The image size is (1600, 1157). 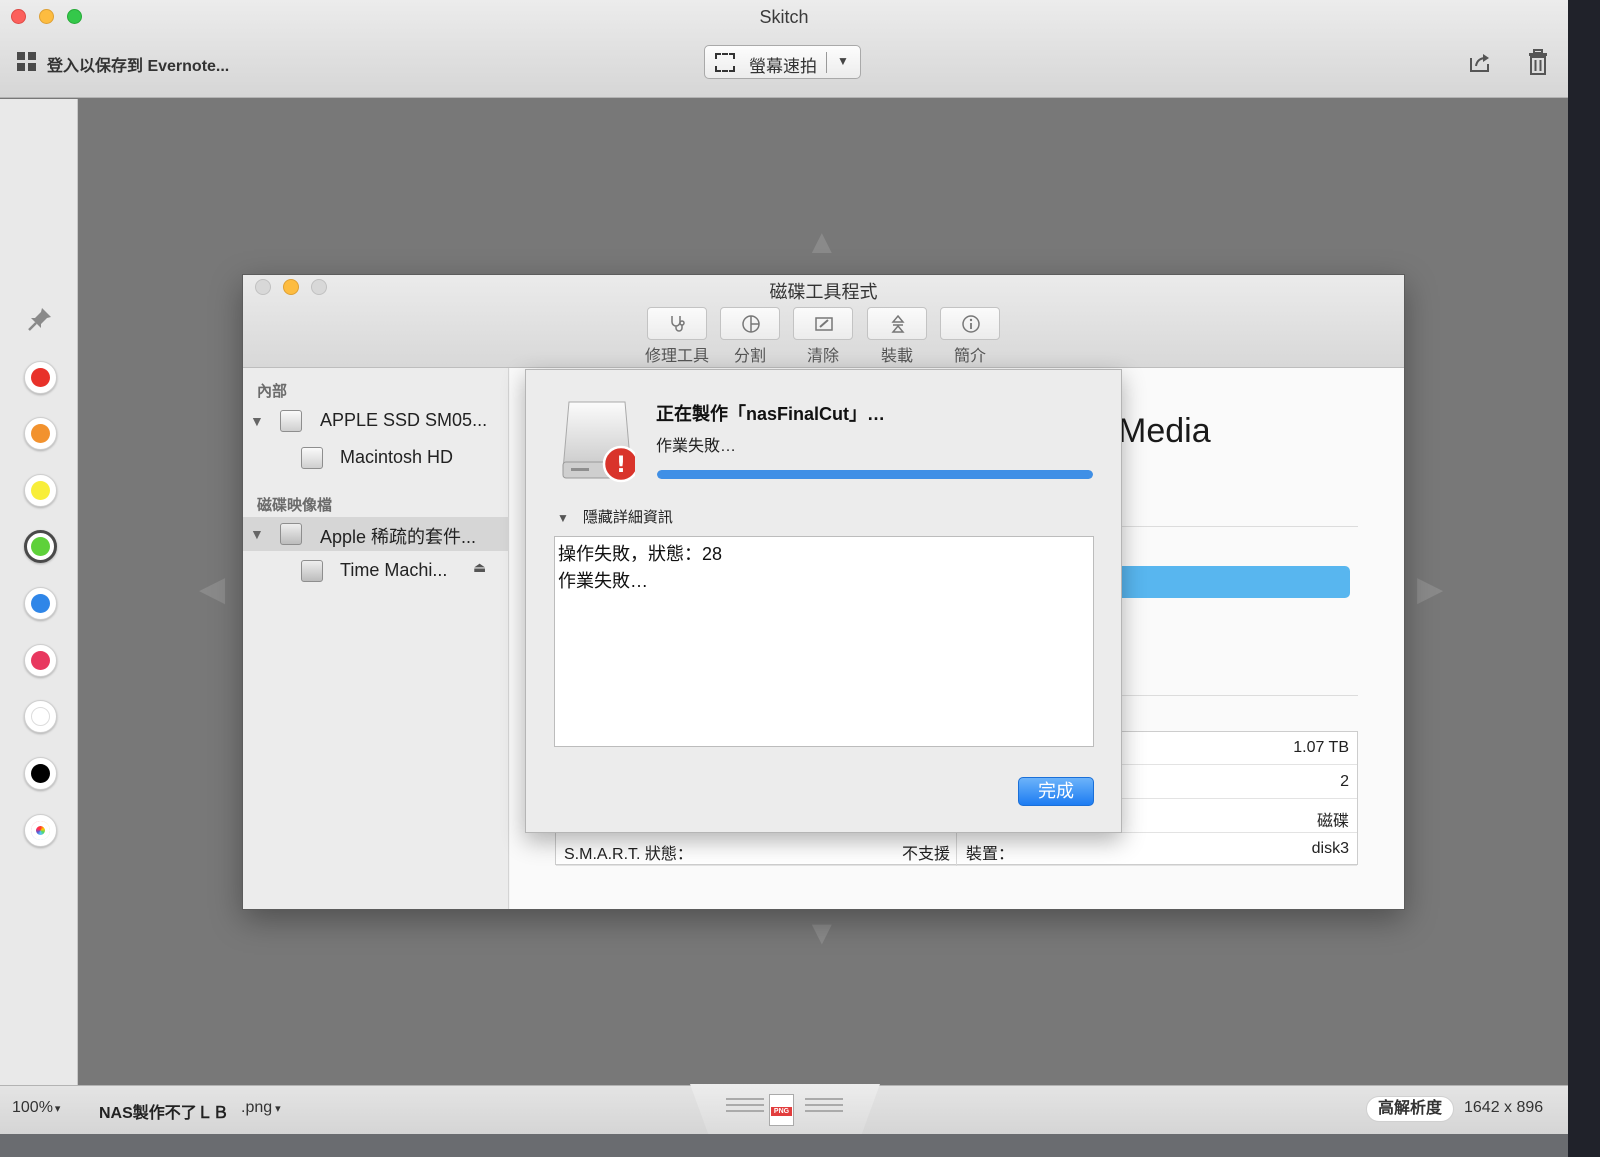 What do you see at coordinates (1330, 848) in the screenshot?
I see `device-value: disk3` at bounding box center [1330, 848].